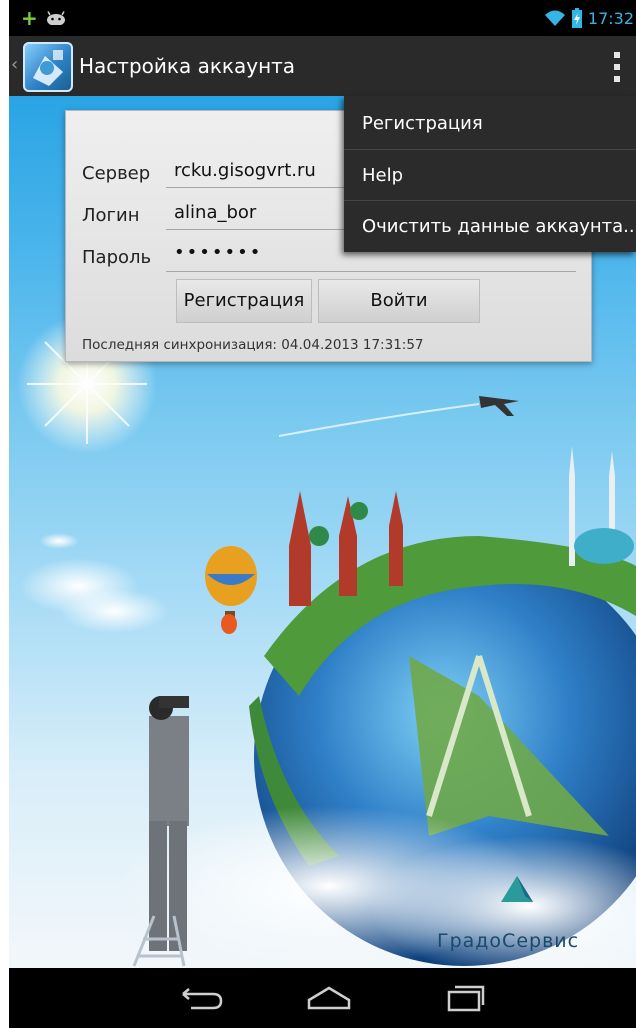 The width and height of the screenshot is (636, 1028). I want to click on app-logo-icon, so click(48, 67).